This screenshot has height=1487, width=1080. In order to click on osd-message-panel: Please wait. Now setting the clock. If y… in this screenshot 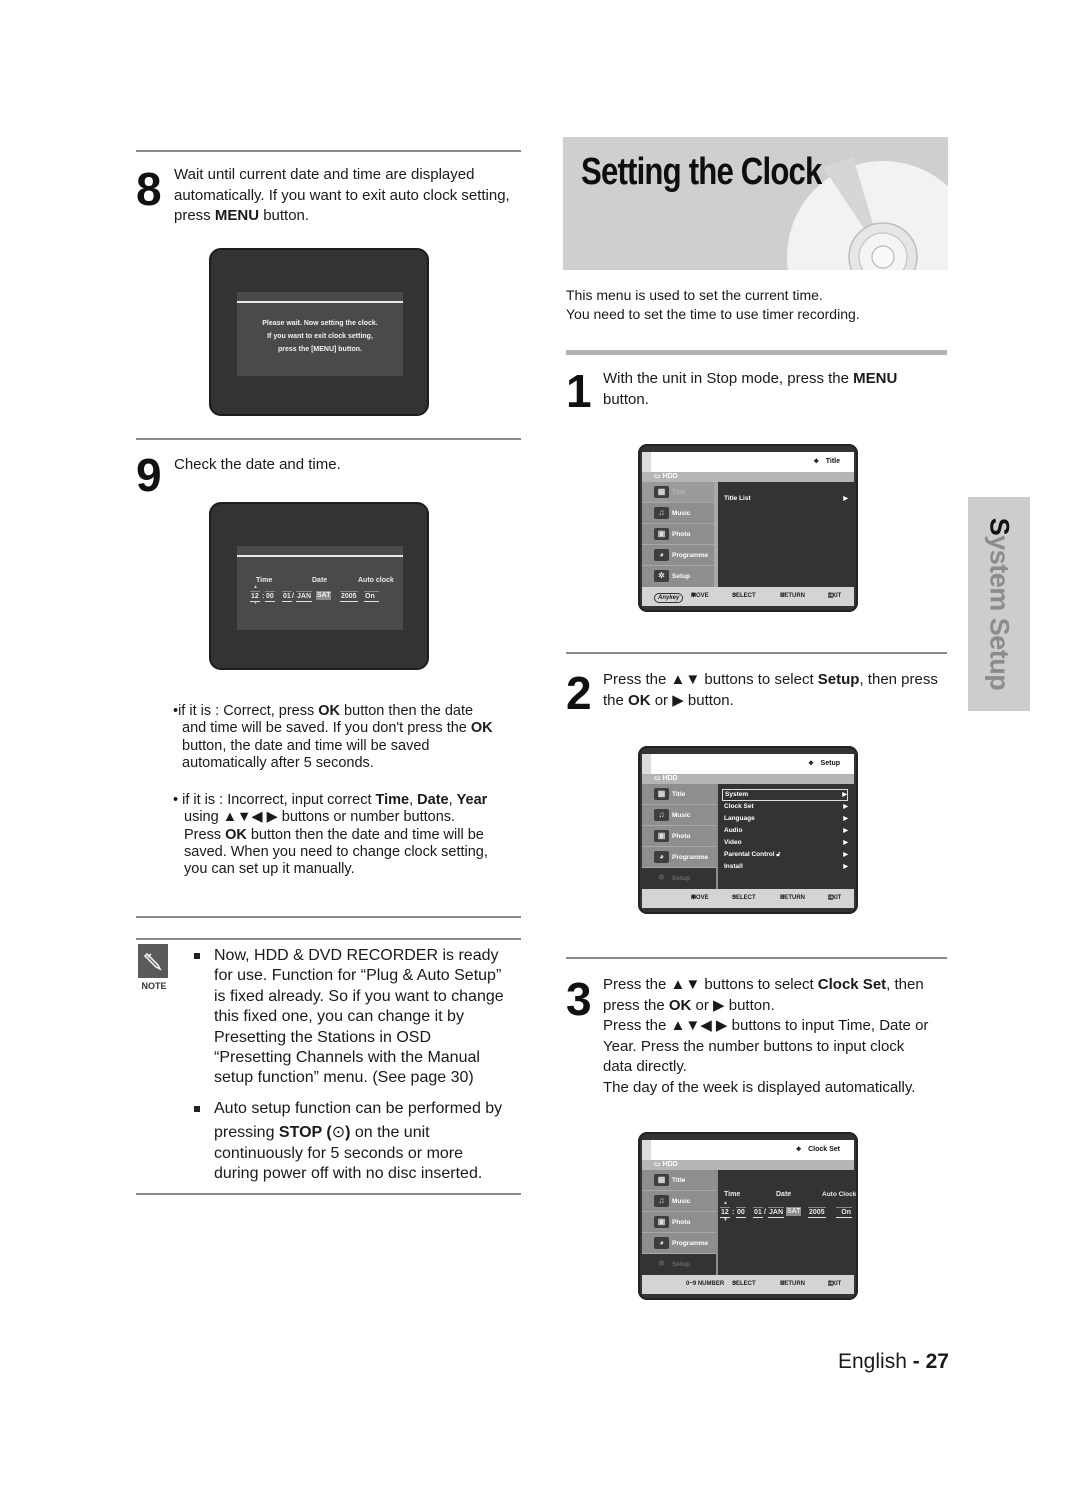, I will do `click(320, 334)`.